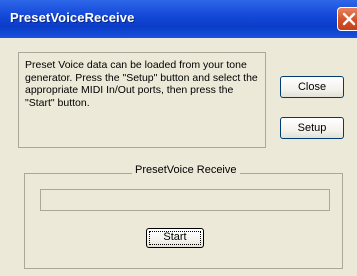 This screenshot has width=357, height=276. I want to click on setup-button: Setup, so click(312, 128).